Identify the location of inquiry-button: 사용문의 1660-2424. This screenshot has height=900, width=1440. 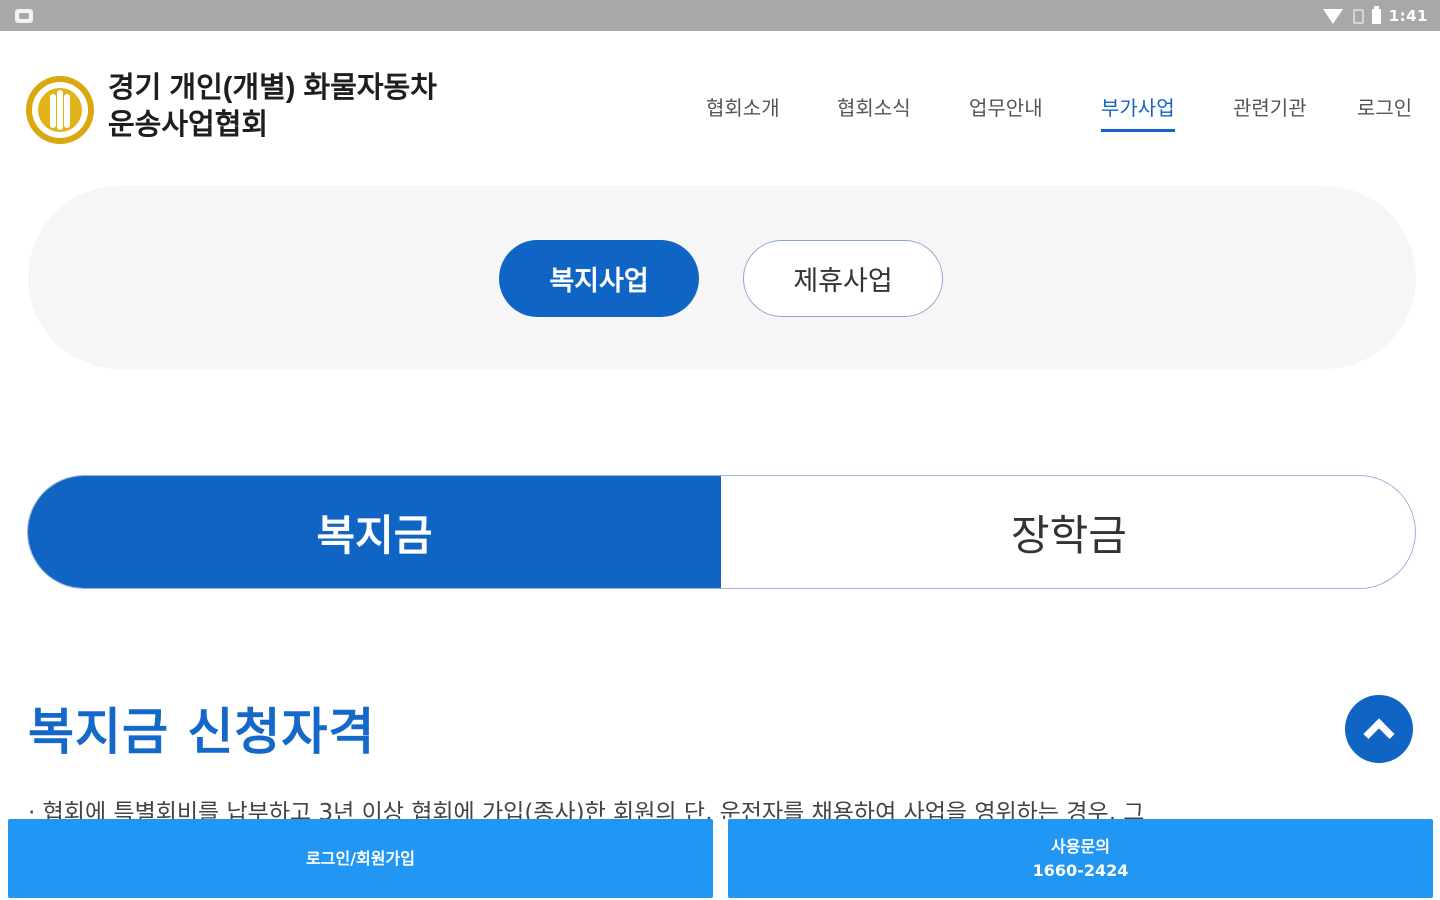
(1080, 858).